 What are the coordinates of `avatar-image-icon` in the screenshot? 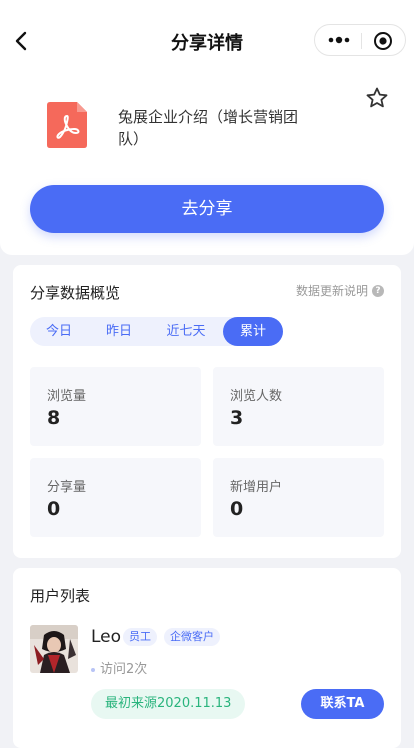 It's located at (54, 649).